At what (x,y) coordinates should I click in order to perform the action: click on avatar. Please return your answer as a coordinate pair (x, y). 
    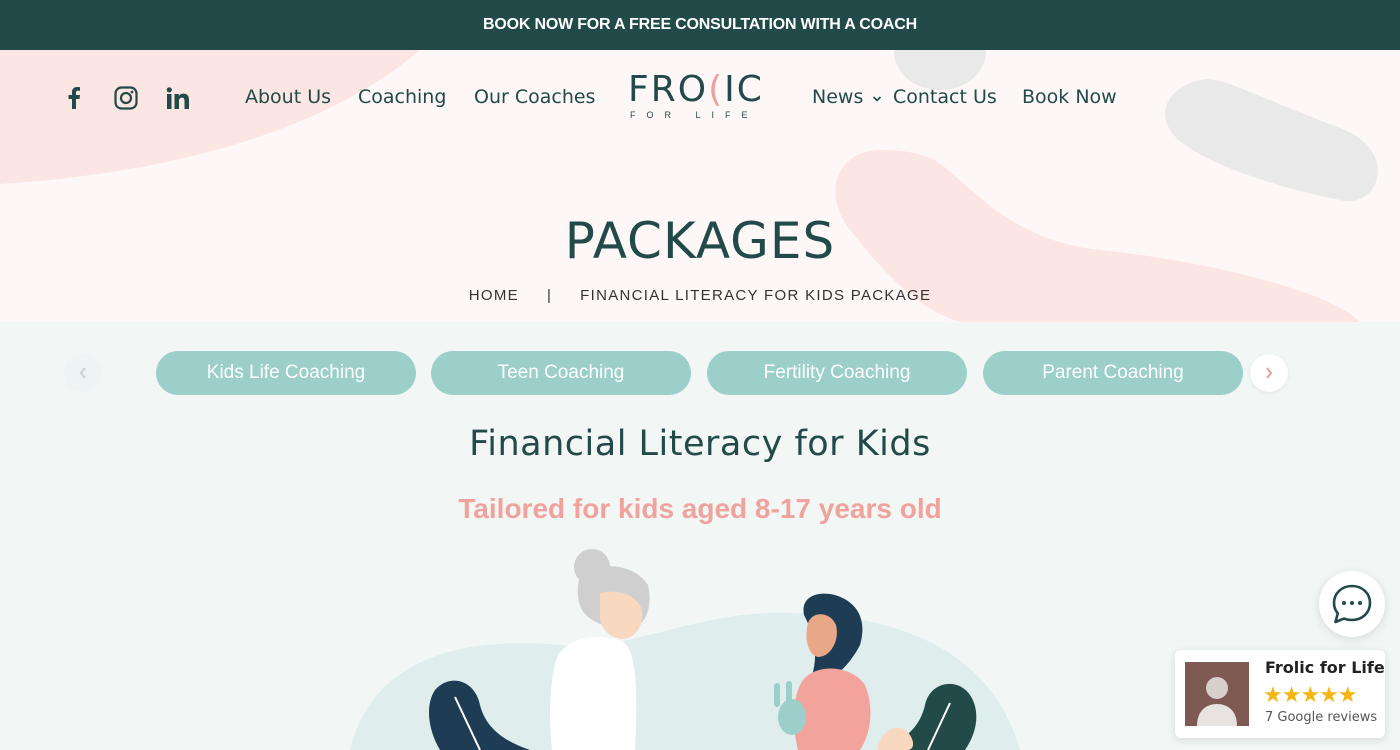
    Looking at the image, I should click on (1217, 694).